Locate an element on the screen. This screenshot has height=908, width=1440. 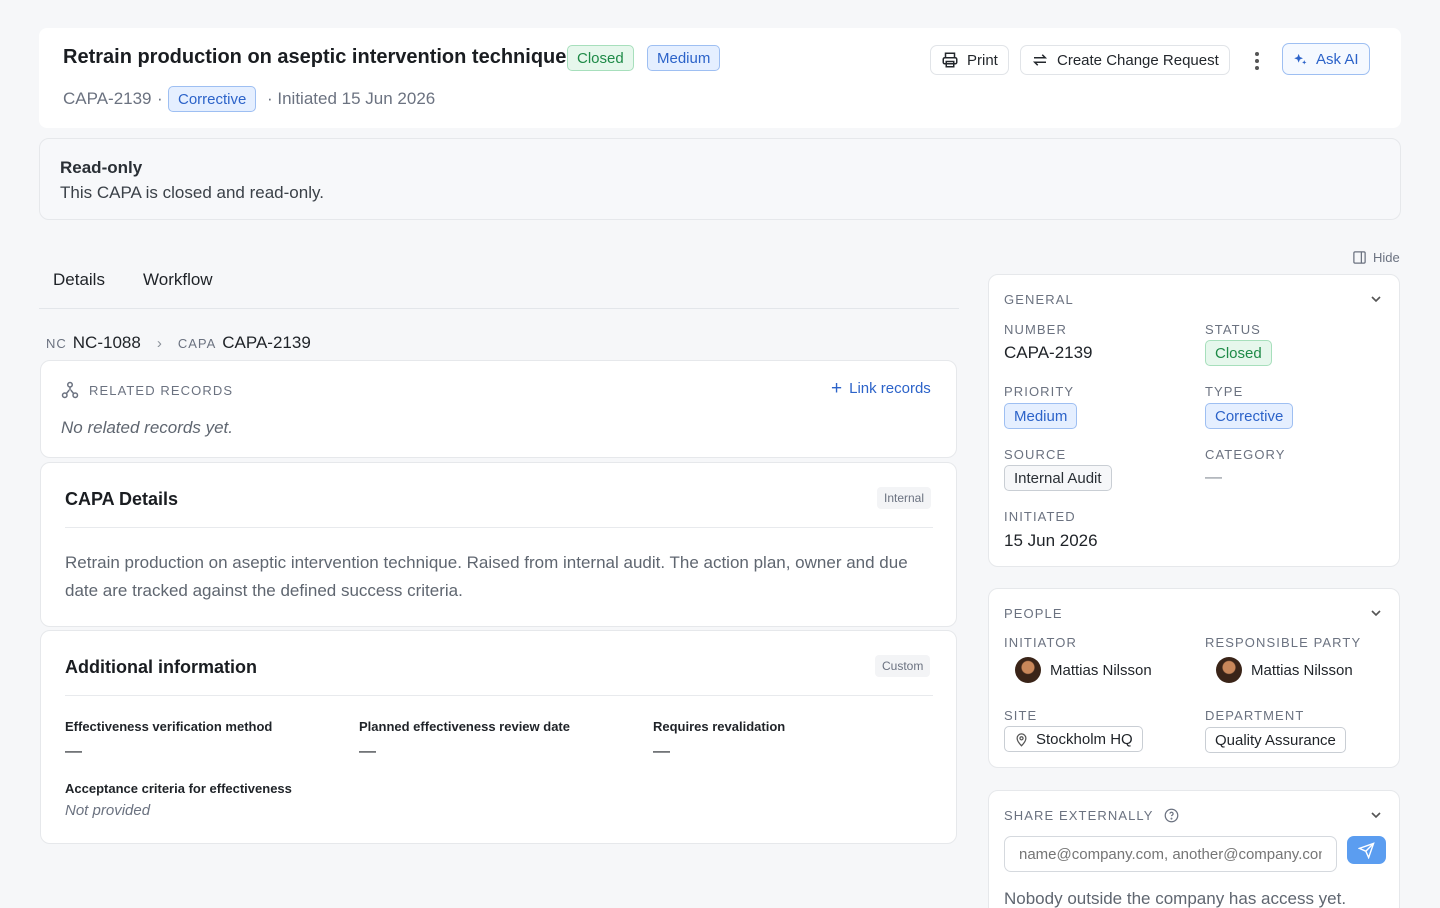
breadcrumb-capa-id: CAPA-2139 is located at coordinates (266, 342).